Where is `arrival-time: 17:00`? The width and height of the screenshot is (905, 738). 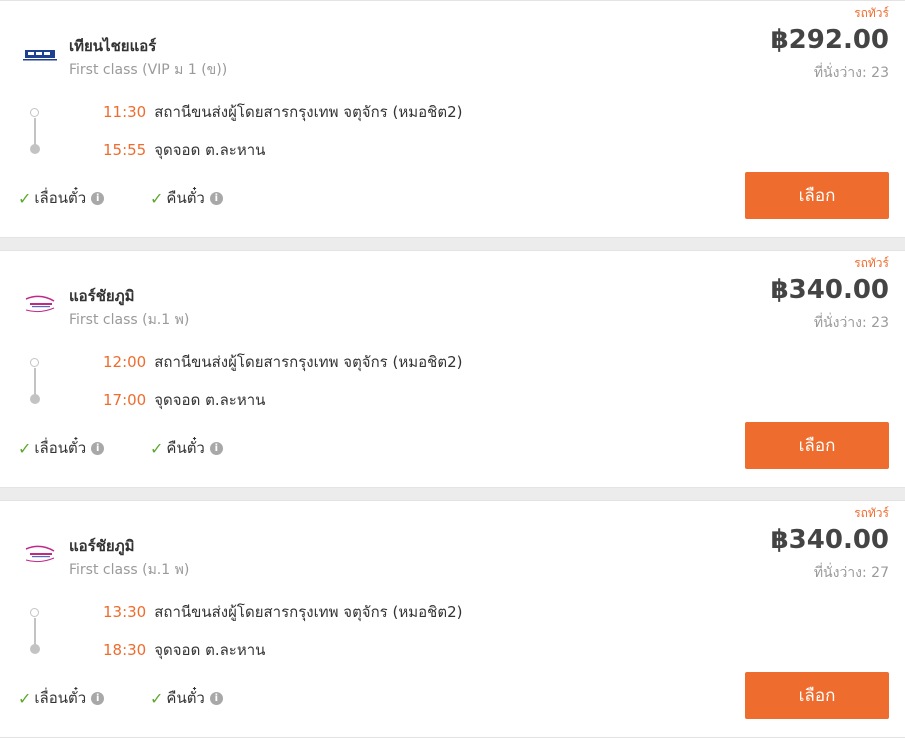
arrival-time: 17:00 is located at coordinates (125, 400).